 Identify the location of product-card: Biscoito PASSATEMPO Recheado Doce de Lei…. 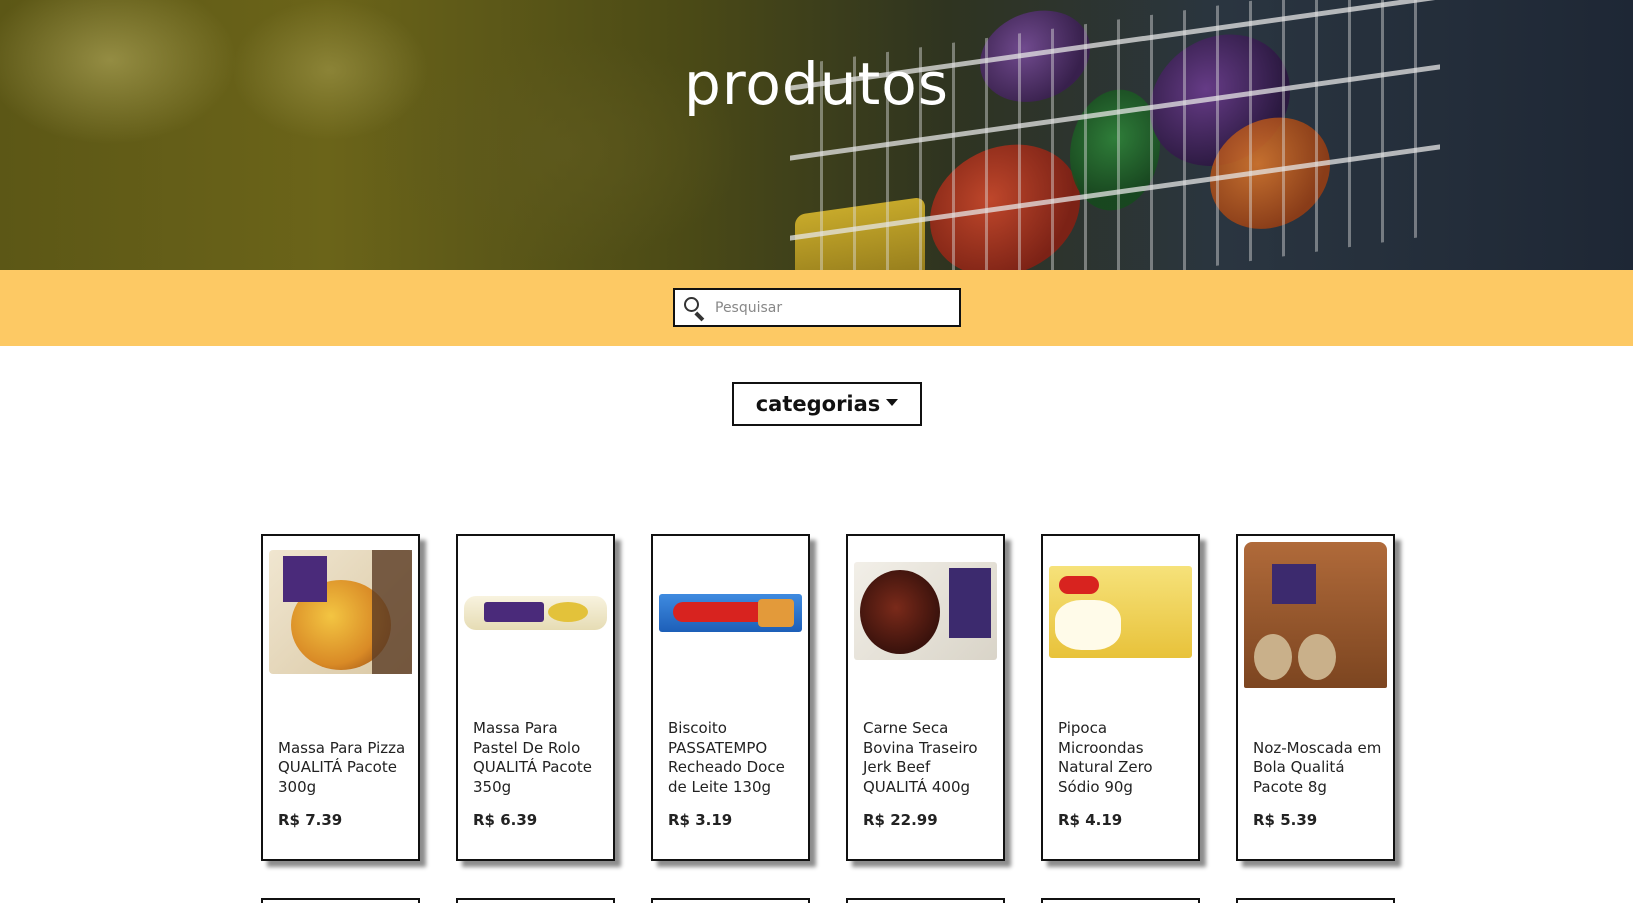
(730, 697).